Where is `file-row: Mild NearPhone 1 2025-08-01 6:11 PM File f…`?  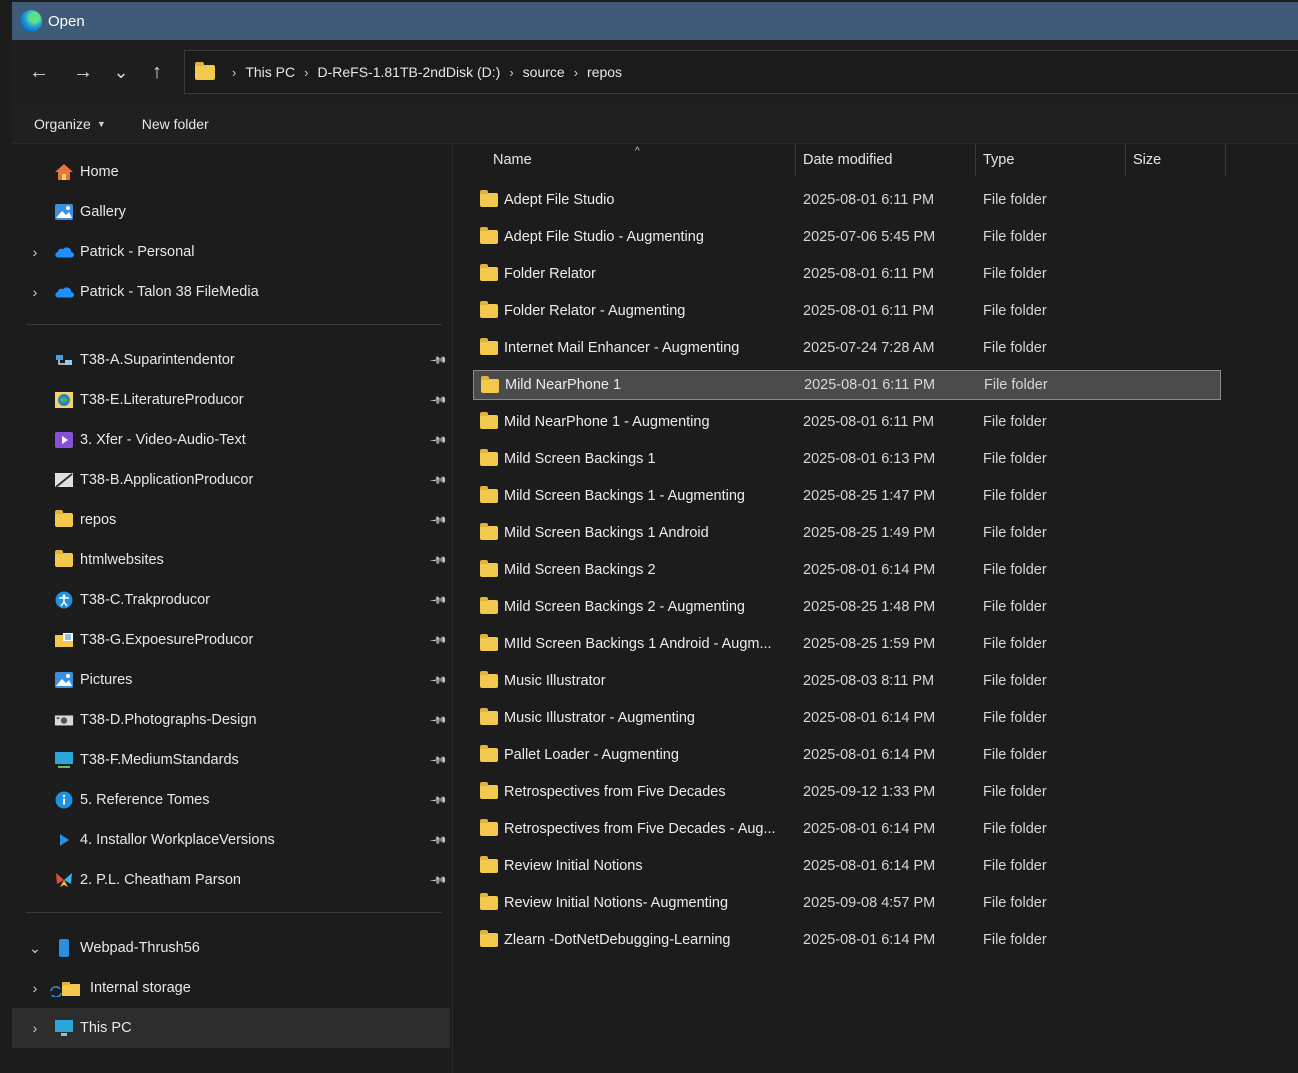 file-row: Mild NearPhone 1 2025-08-01 6:11 PM File f… is located at coordinates (847, 385).